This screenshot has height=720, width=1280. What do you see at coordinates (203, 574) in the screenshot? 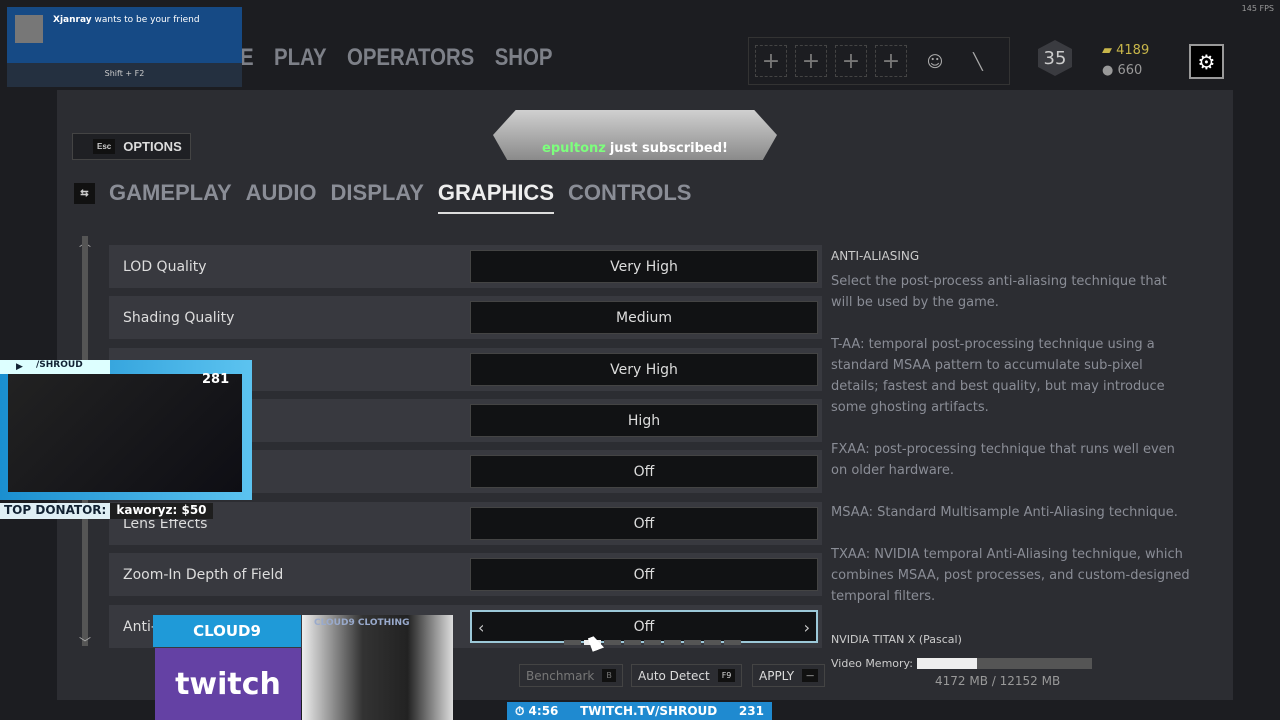
I see `setting-label: Zoom-In Depth of Field` at bounding box center [203, 574].